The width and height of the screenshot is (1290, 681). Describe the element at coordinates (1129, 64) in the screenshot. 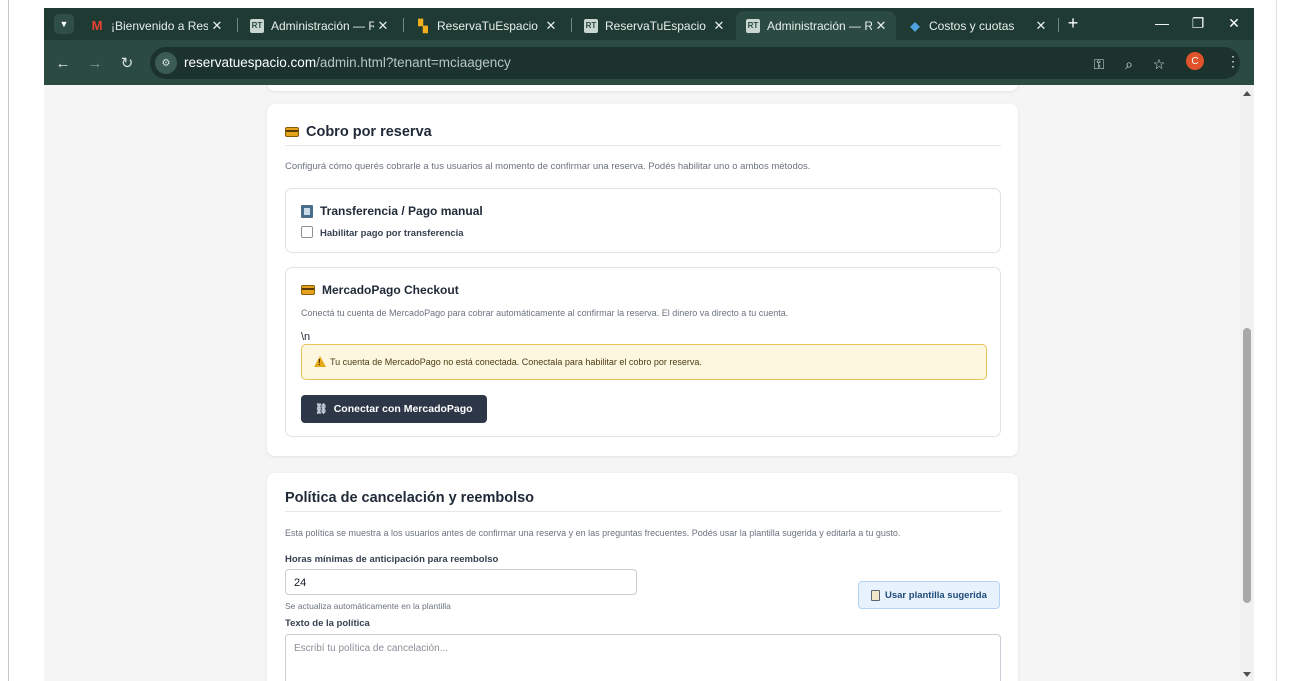

I see `zoom-icon: ⌕` at that location.